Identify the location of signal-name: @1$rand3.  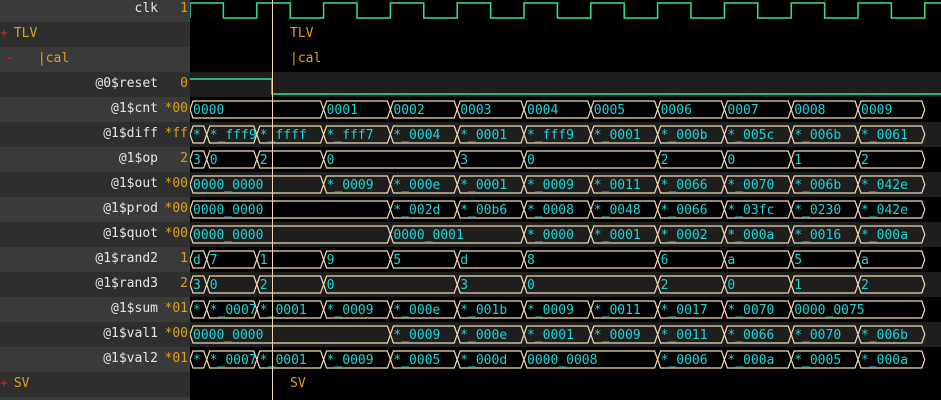
(126, 283).